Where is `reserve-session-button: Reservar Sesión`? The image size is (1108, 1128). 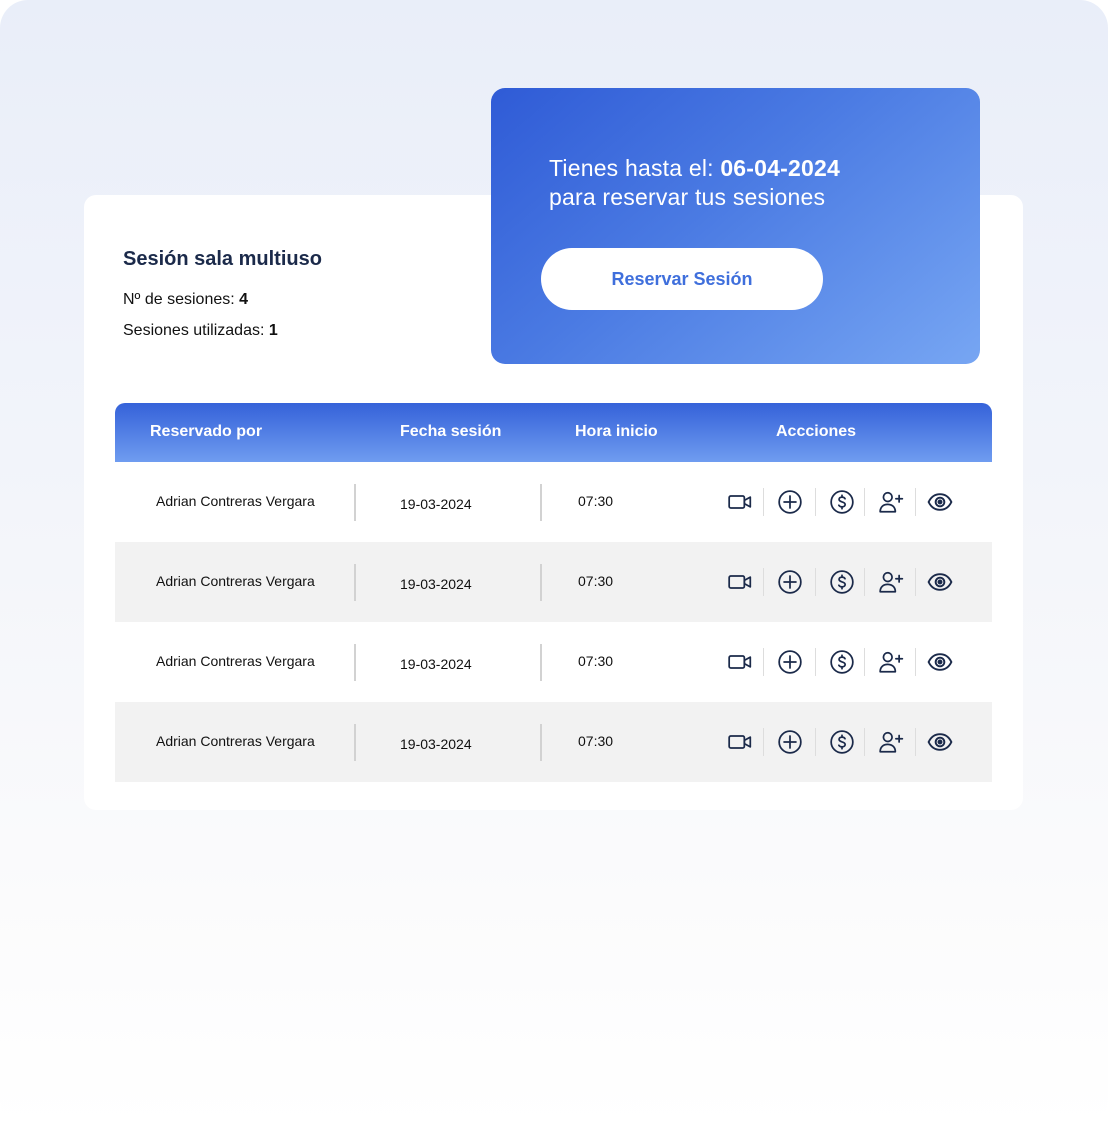
reserve-session-button: Reservar Sesión is located at coordinates (682, 279).